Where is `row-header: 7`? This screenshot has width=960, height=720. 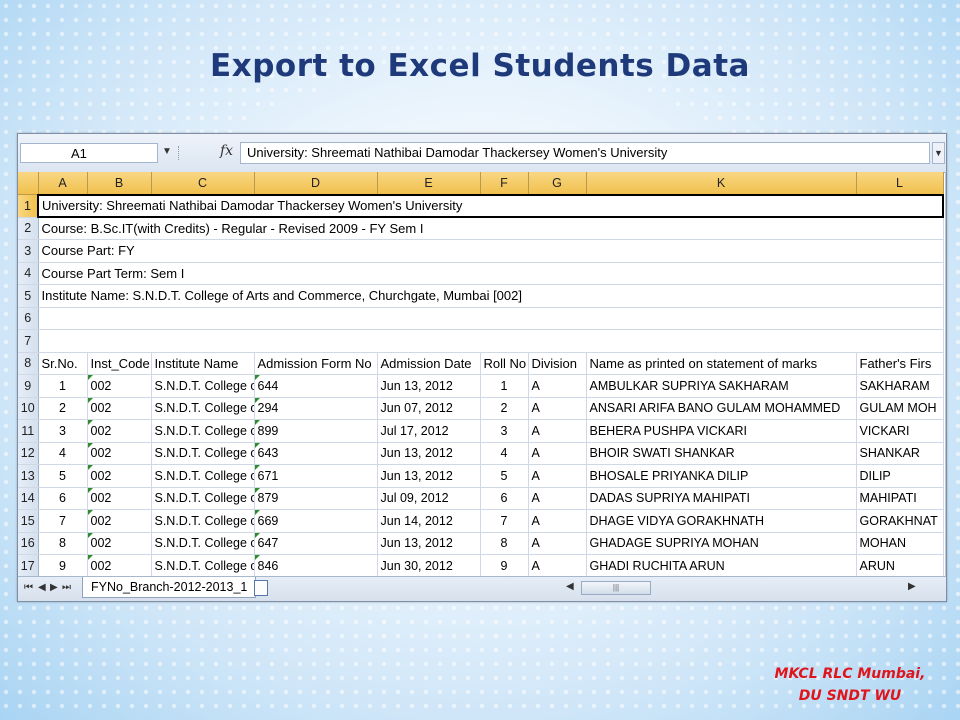
row-header: 7 is located at coordinates (28, 341).